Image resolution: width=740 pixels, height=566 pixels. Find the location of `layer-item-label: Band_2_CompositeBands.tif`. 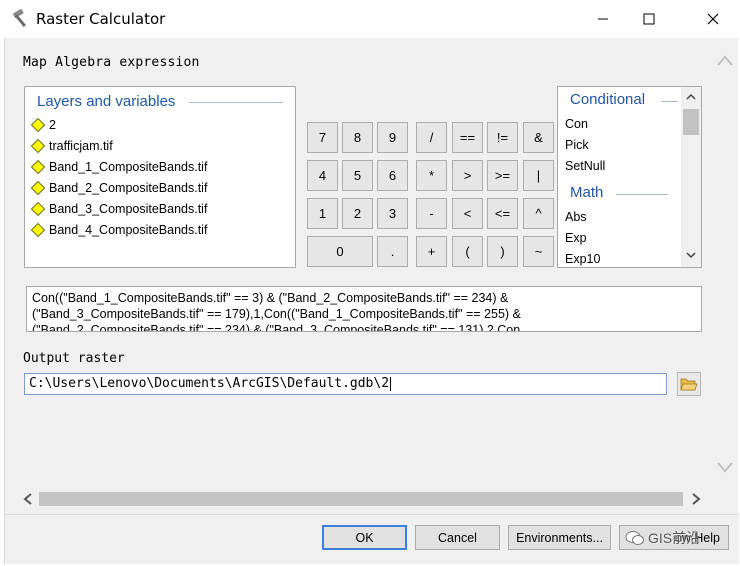

layer-item-label: Band_2_CompositeBands.tif is located at coordinates (128, 188).